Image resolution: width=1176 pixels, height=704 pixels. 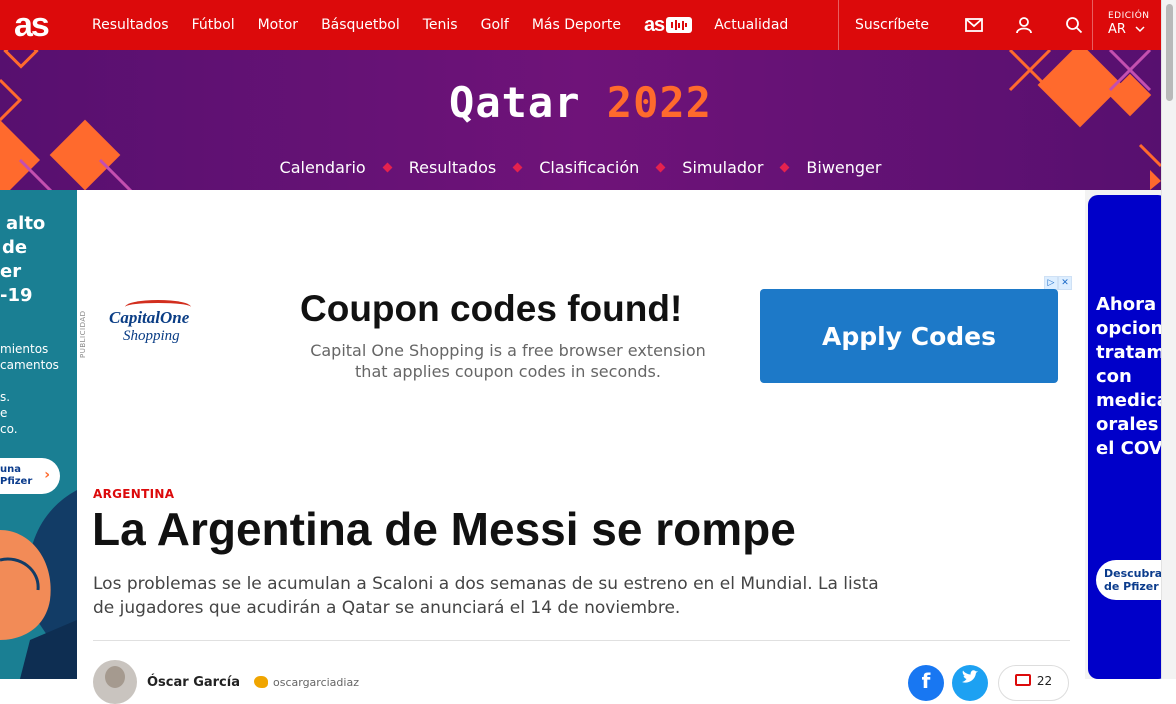 What do you see at coordinates (83, 334) in the screenshot?
I see `advertising-label: PUBLICIDAD` at bounding box center [83, 334].